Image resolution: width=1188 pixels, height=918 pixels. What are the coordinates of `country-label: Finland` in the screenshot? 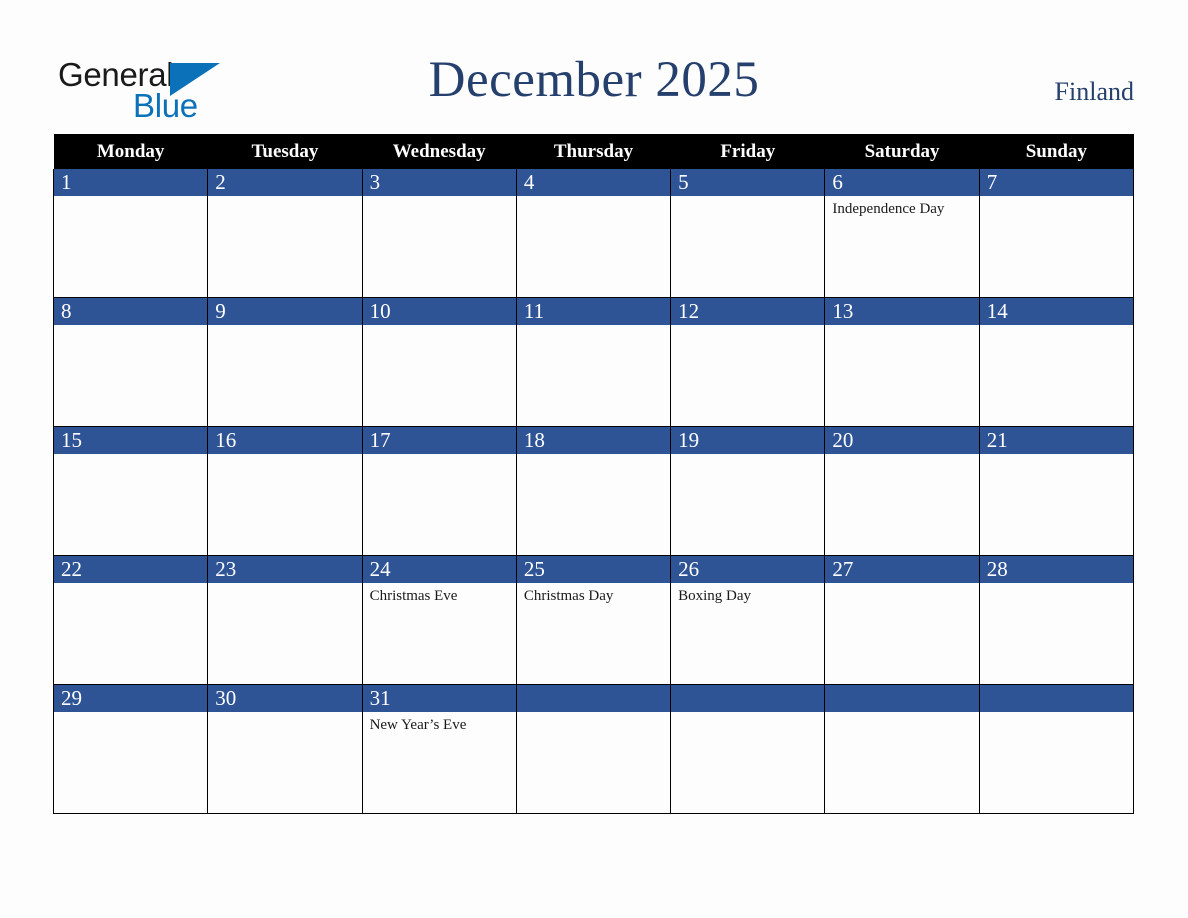 It's located at (1094, 91).